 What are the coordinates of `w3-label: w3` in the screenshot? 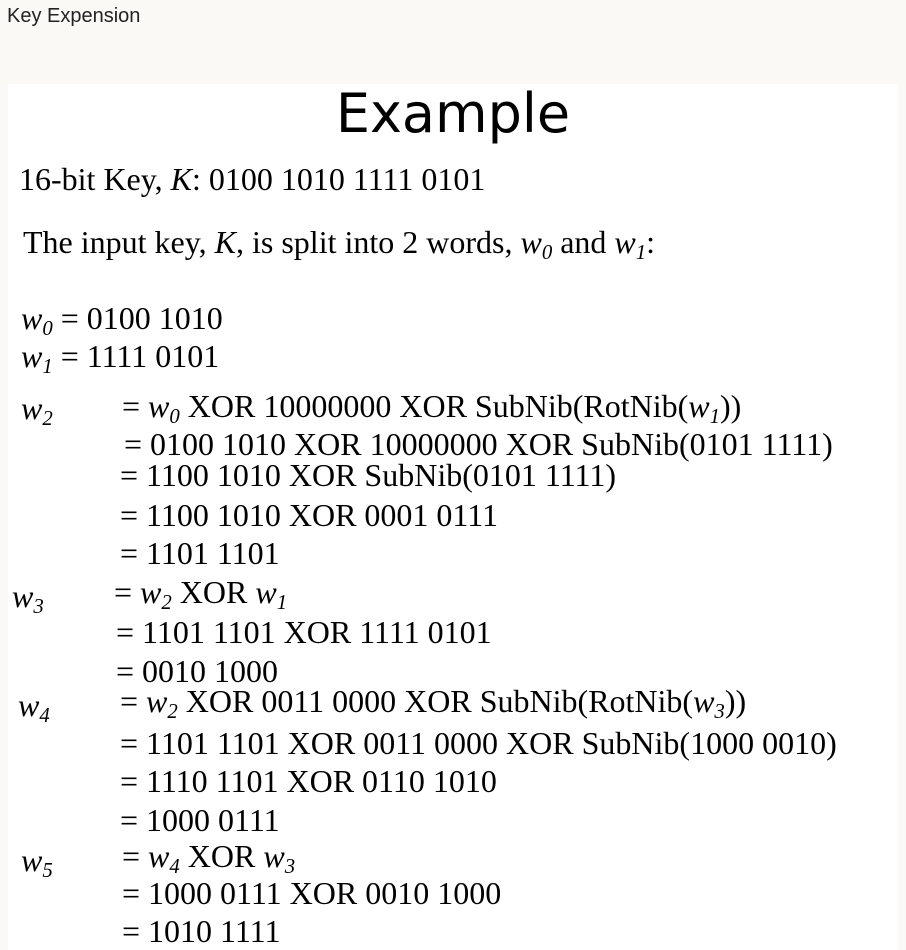 It's located at (28, 598).